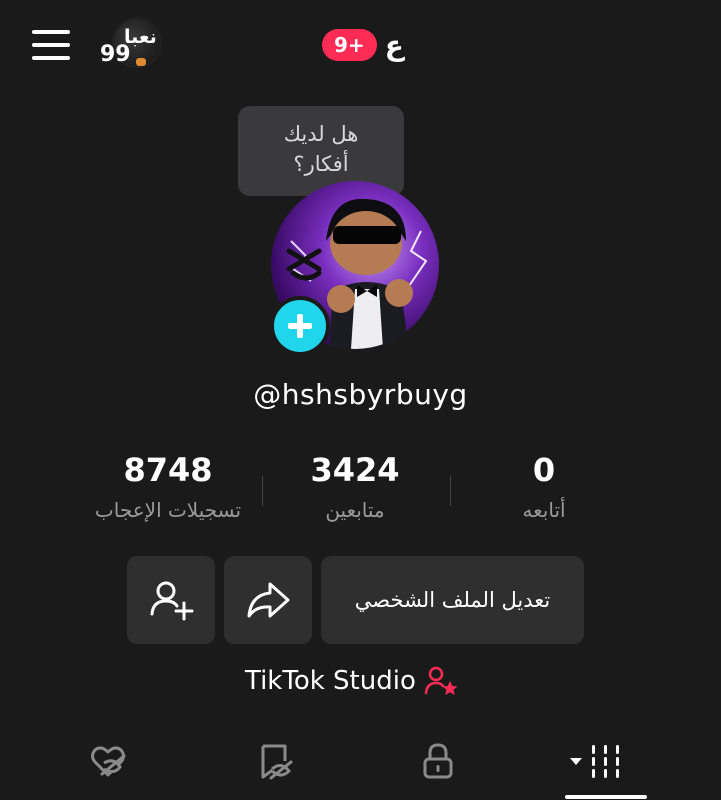 This screenshot has width=721, height=800. I want to click on likes-label: تسجيلات الإعجاب, so click(168, 510).